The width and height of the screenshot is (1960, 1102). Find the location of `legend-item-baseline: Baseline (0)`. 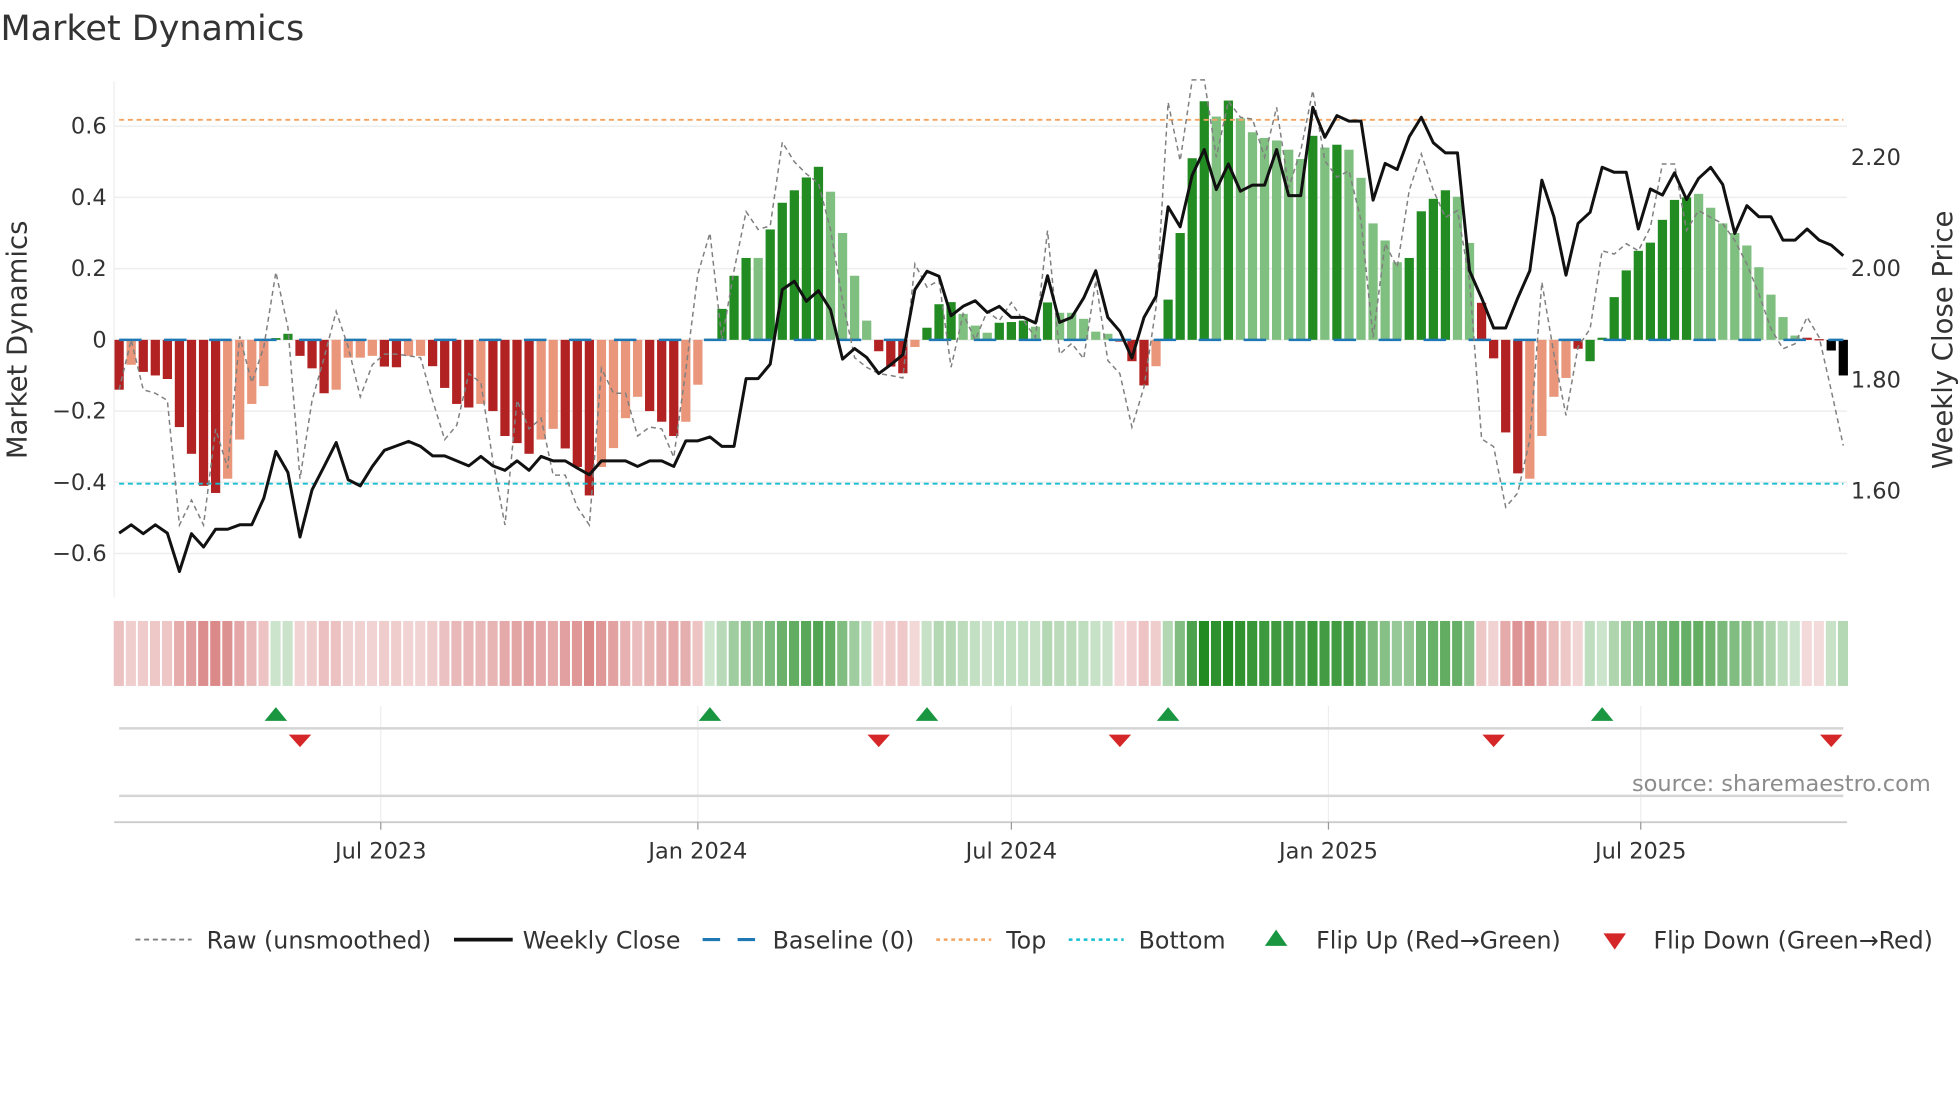

legend-item-baseline: Baseline (0) is located at coordinates (808, 940).